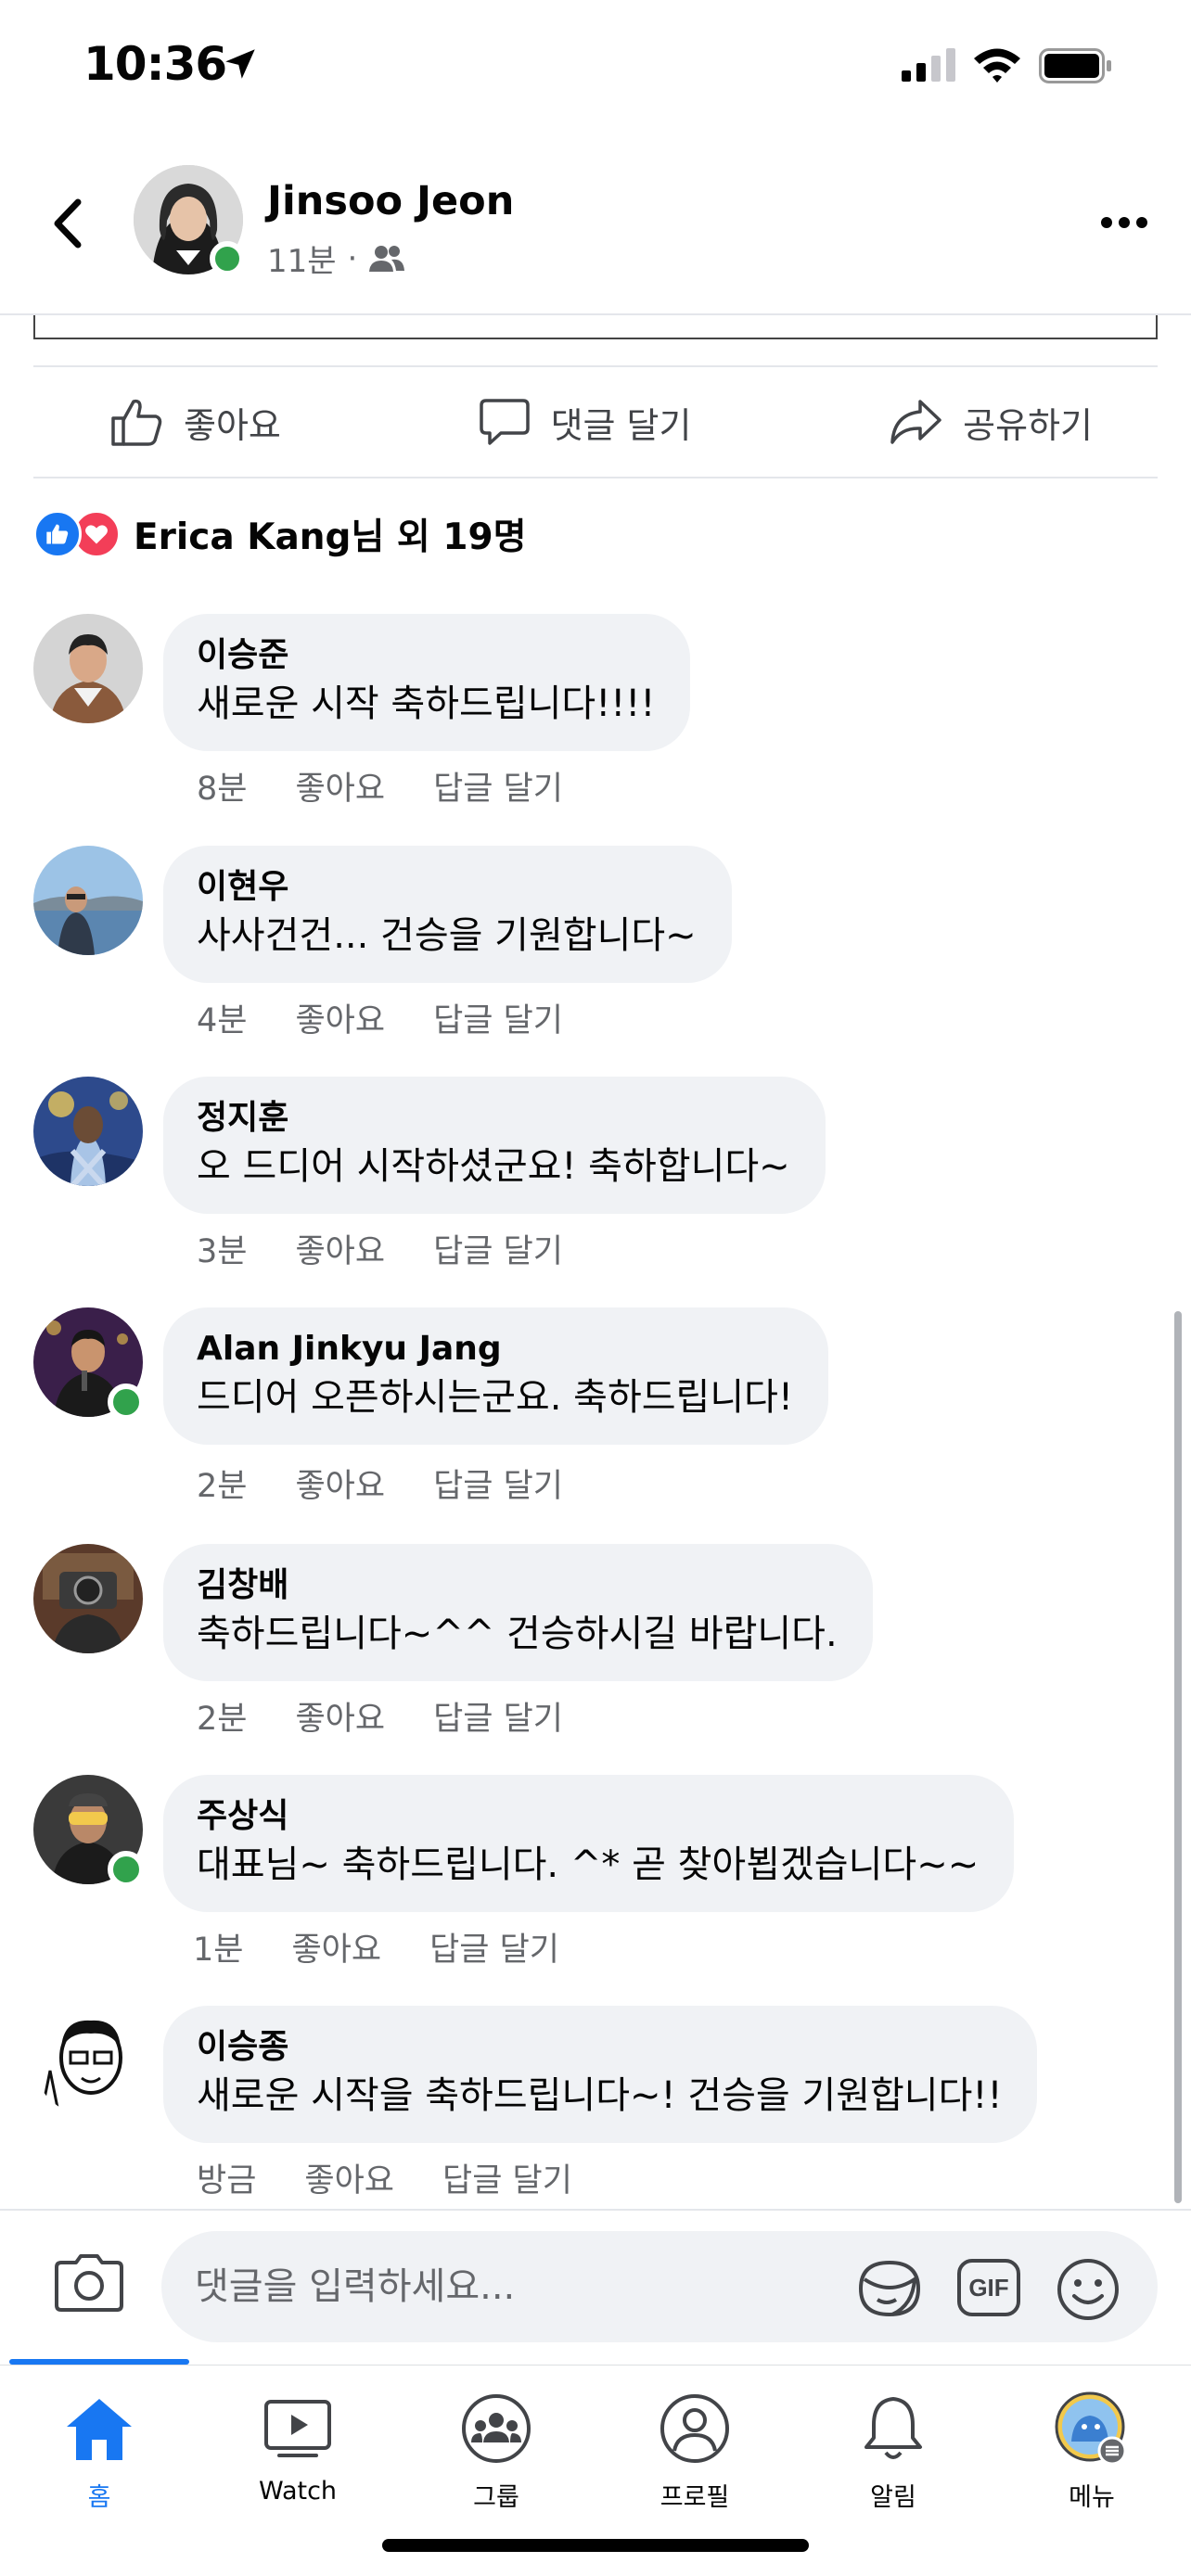  I want to click on comment-bubble: Alan Jinkyu Jang 드디어 오픈하시는군요. 축하드립니다!, so click(495, 1376).